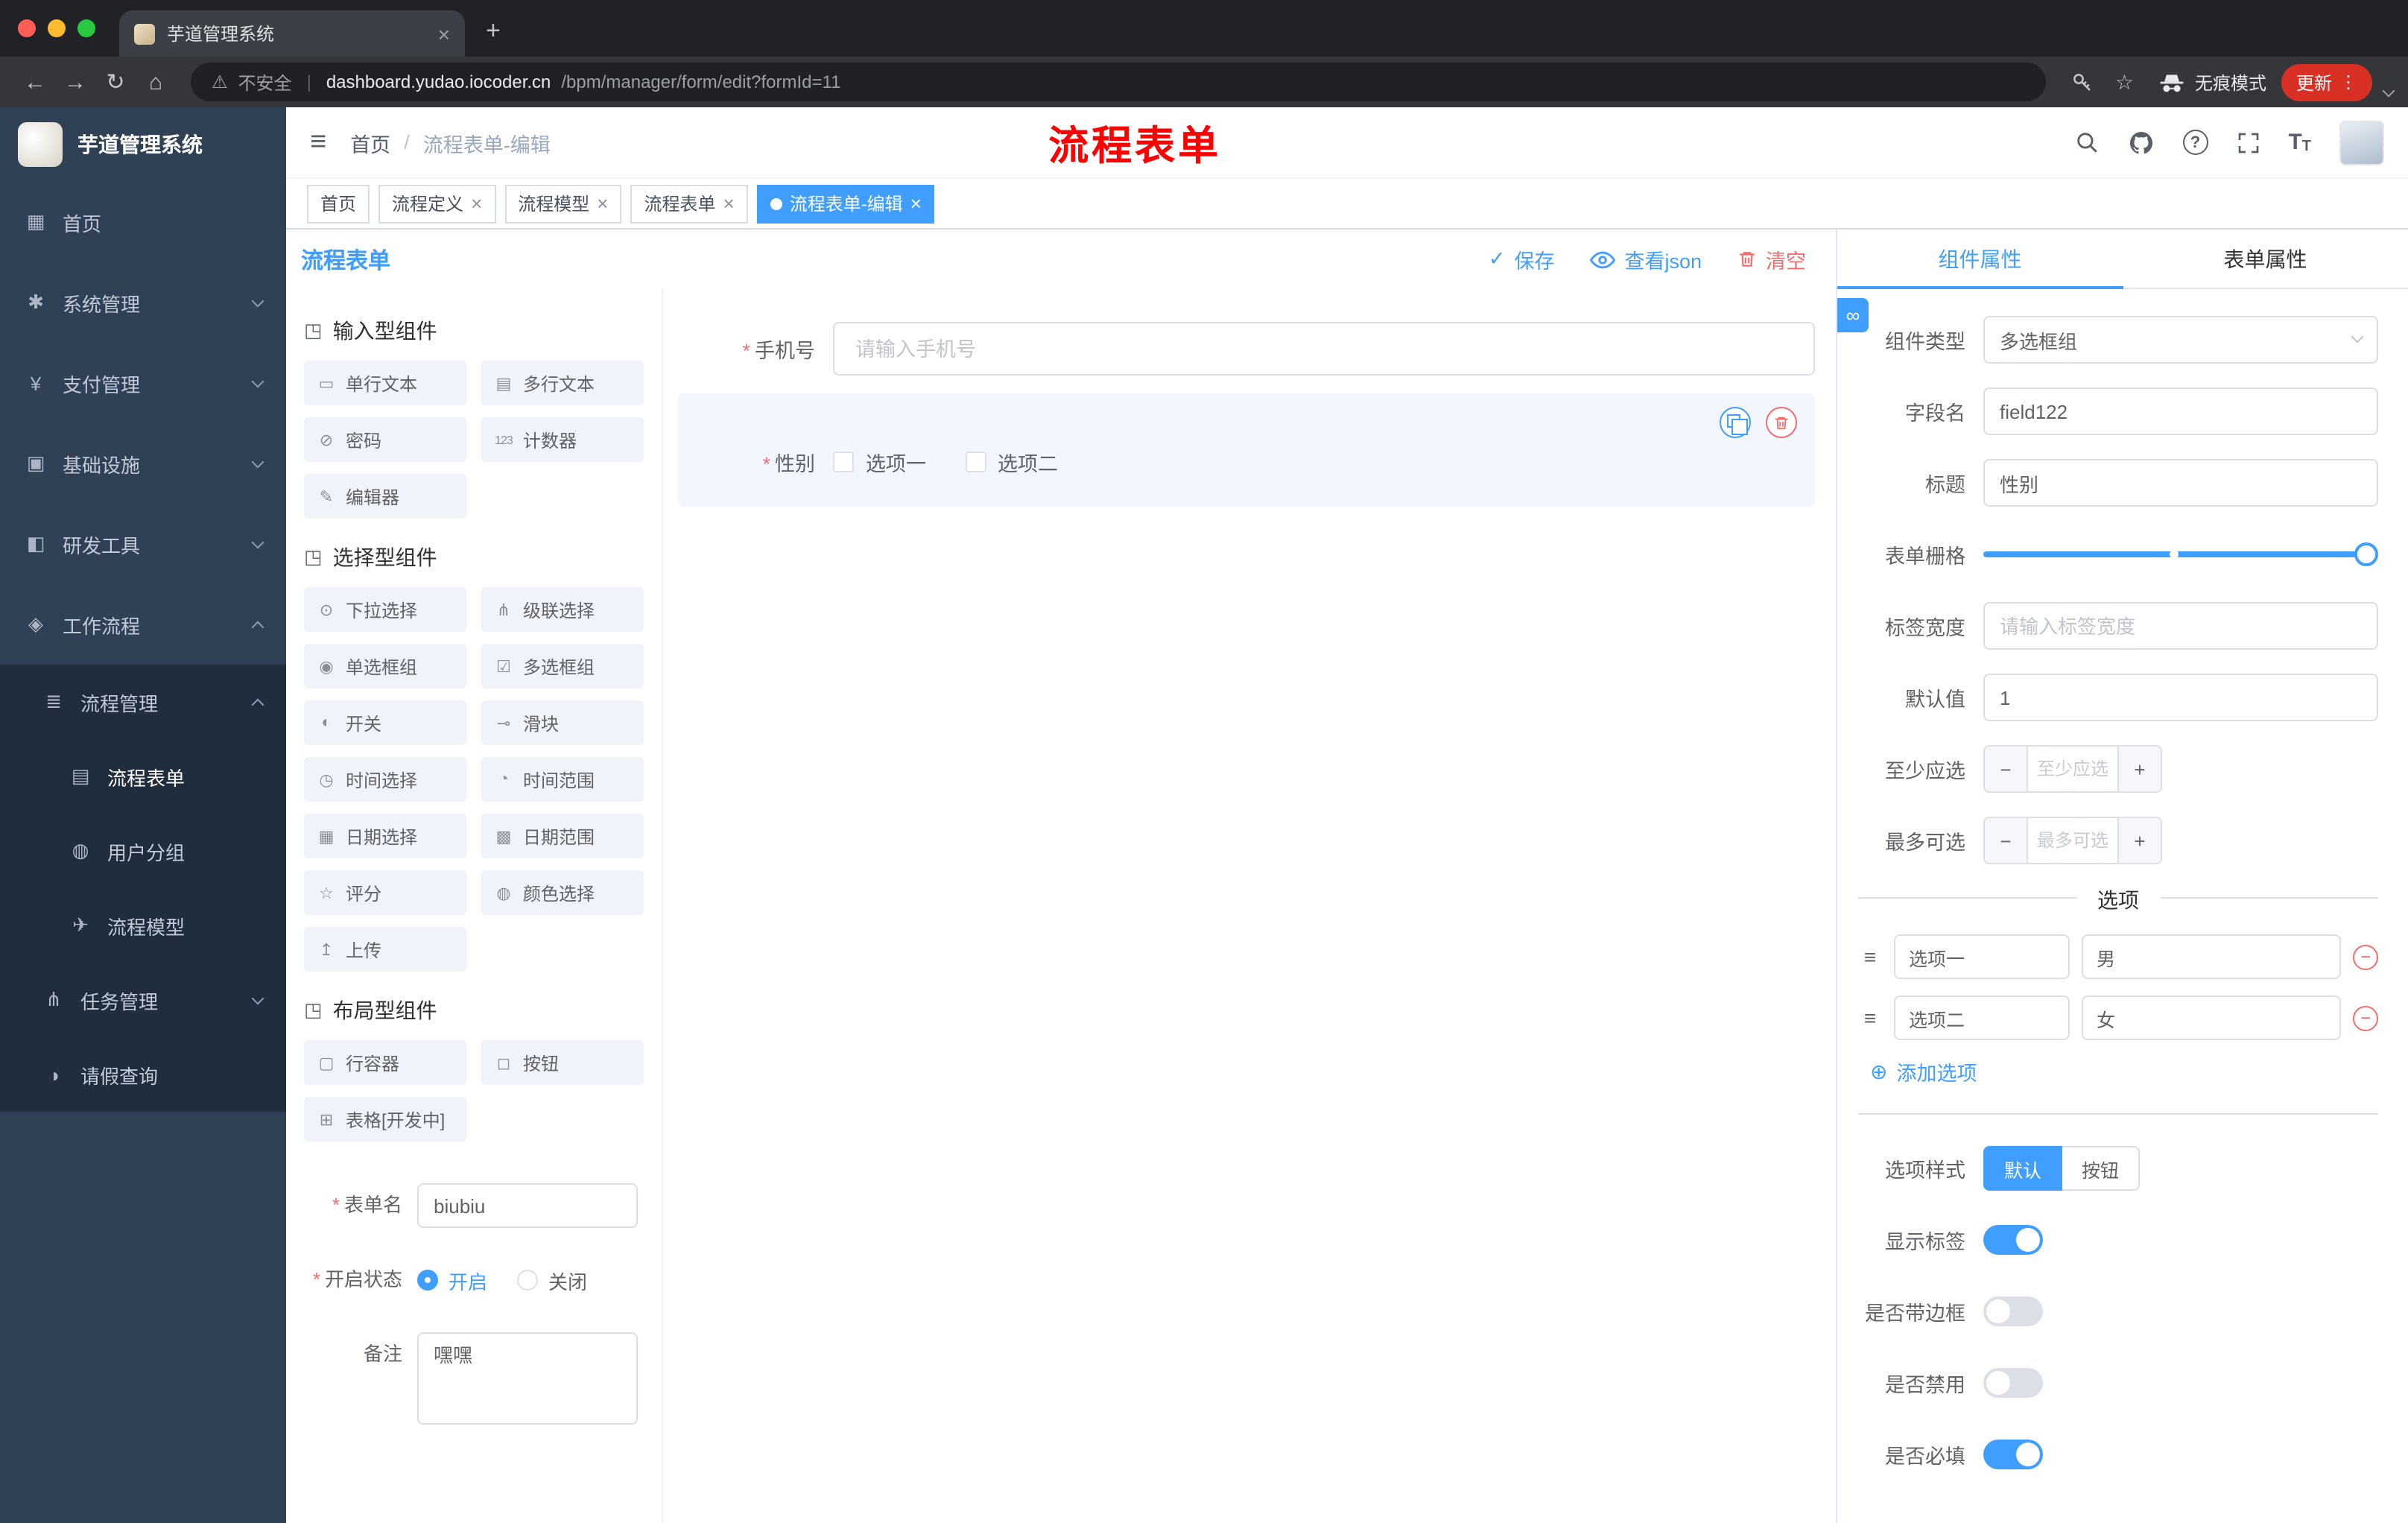 This screenshot has width=2408, height=1523. Describe the element at coordinates (1246, 450) in the screenshot. I see `canvas-field-gender-selected: * 性别 选项一 选项二` at that location.